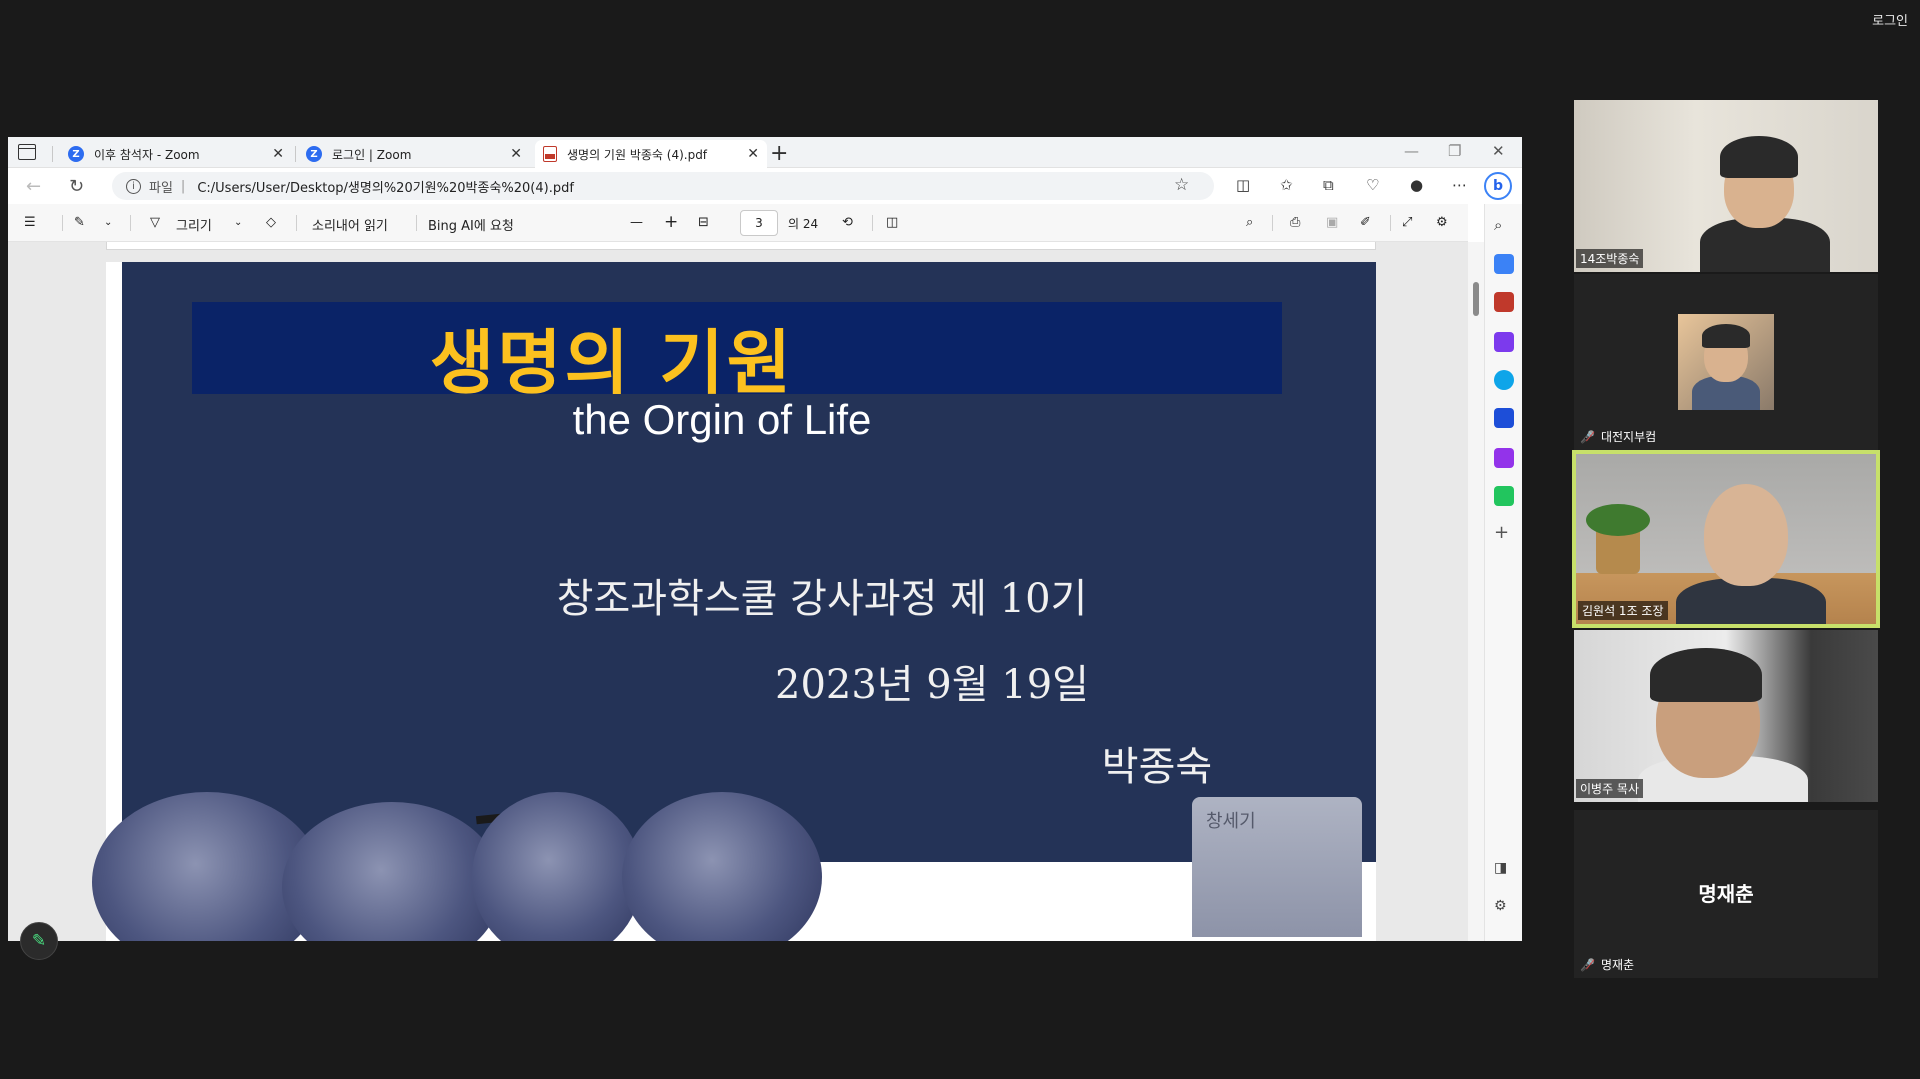 The height and width of the screenshot is (1079, 1920). I want to click on read-aloud-button: 소리내어 읽기, so click(350, 224).